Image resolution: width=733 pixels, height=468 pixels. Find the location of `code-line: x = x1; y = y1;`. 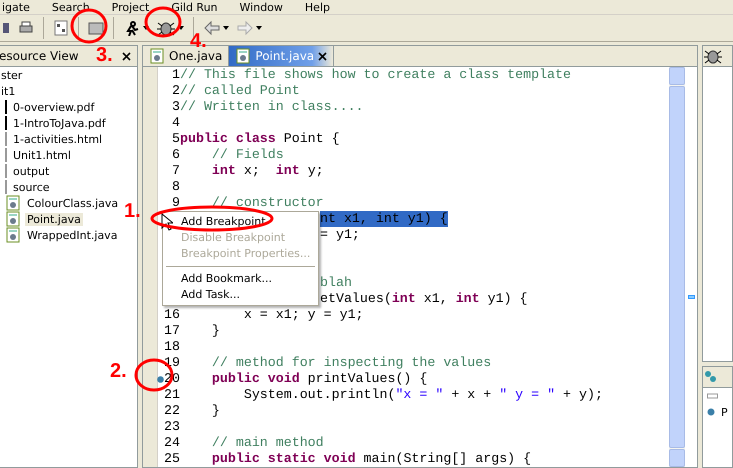

code-line: x = x1; y = y1; is located at coordinates (303, 315).